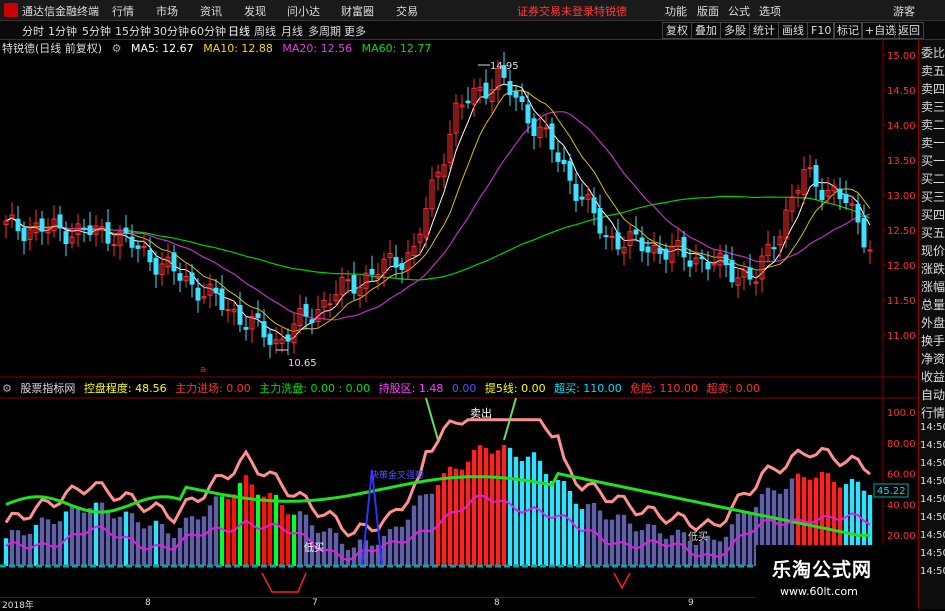 Image resolution: width=945 pixels, height=611 pixels. I want to click on quote-panel-item: 卖一, so click(932, 142).